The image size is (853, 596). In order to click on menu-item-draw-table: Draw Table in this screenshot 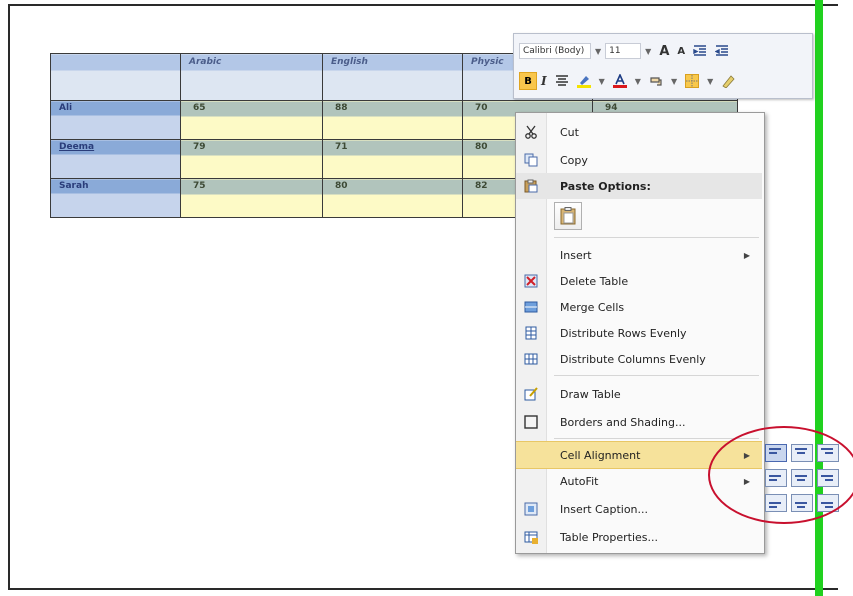, I will do `click(639, 394)`.